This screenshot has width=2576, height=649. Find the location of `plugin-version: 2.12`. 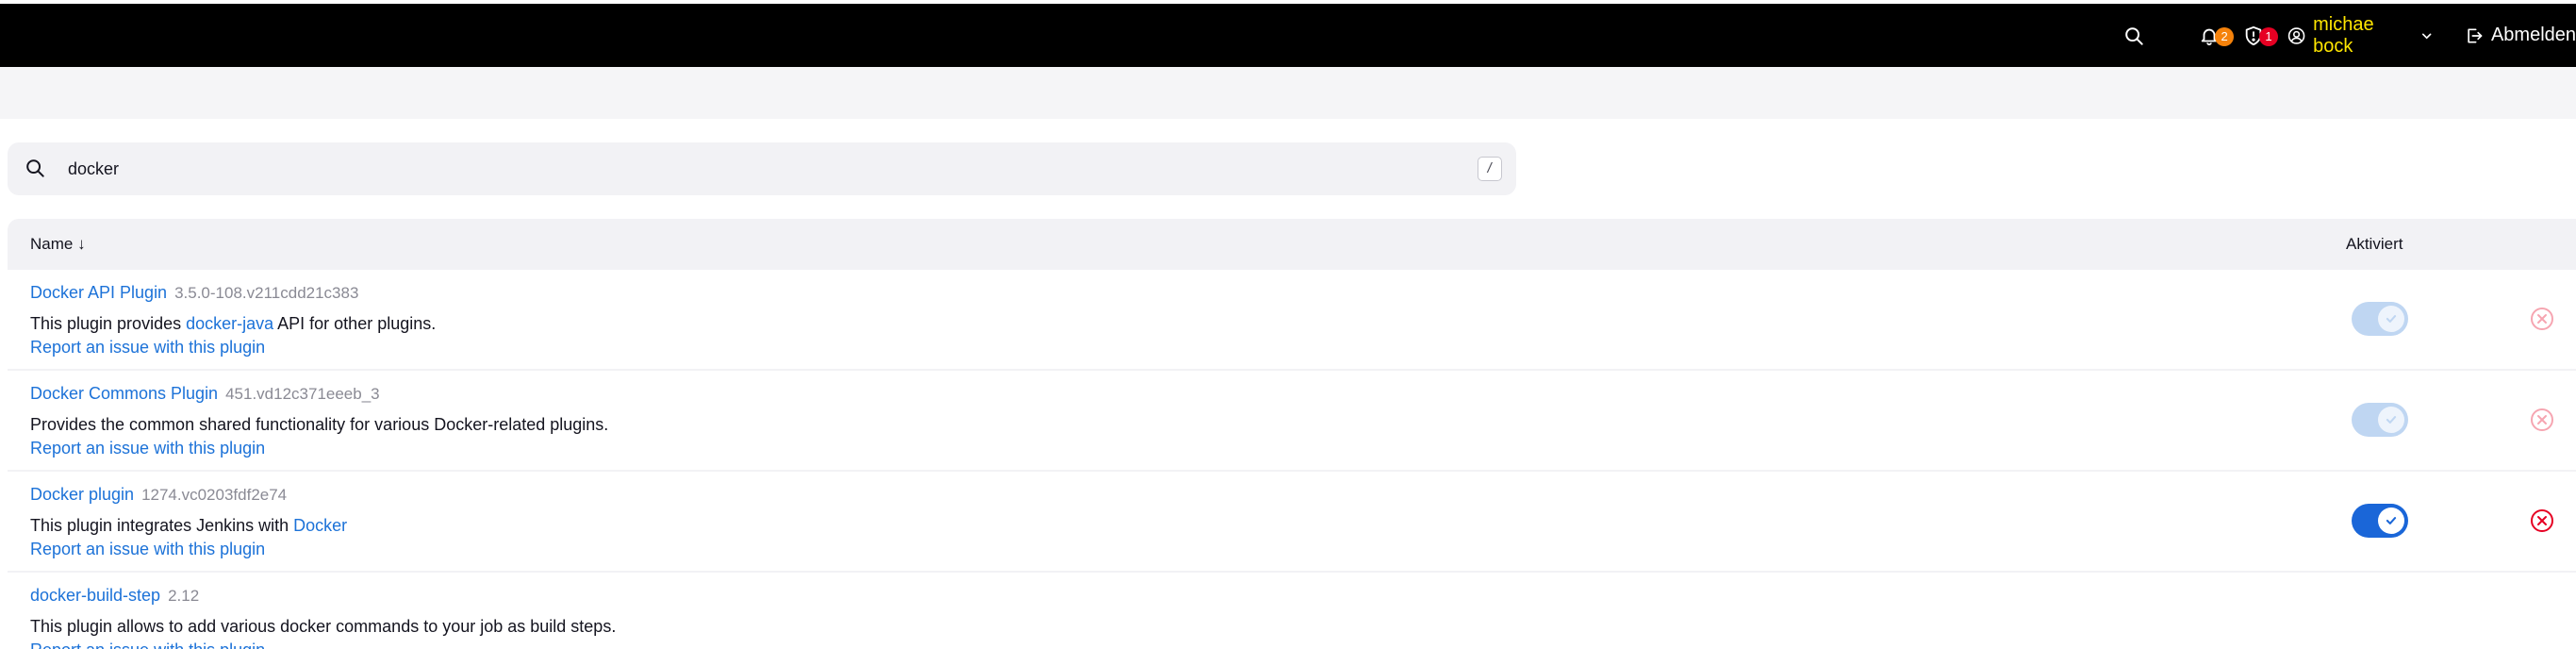

plugin-version: 2.12 is located at coordinates (184, 596).